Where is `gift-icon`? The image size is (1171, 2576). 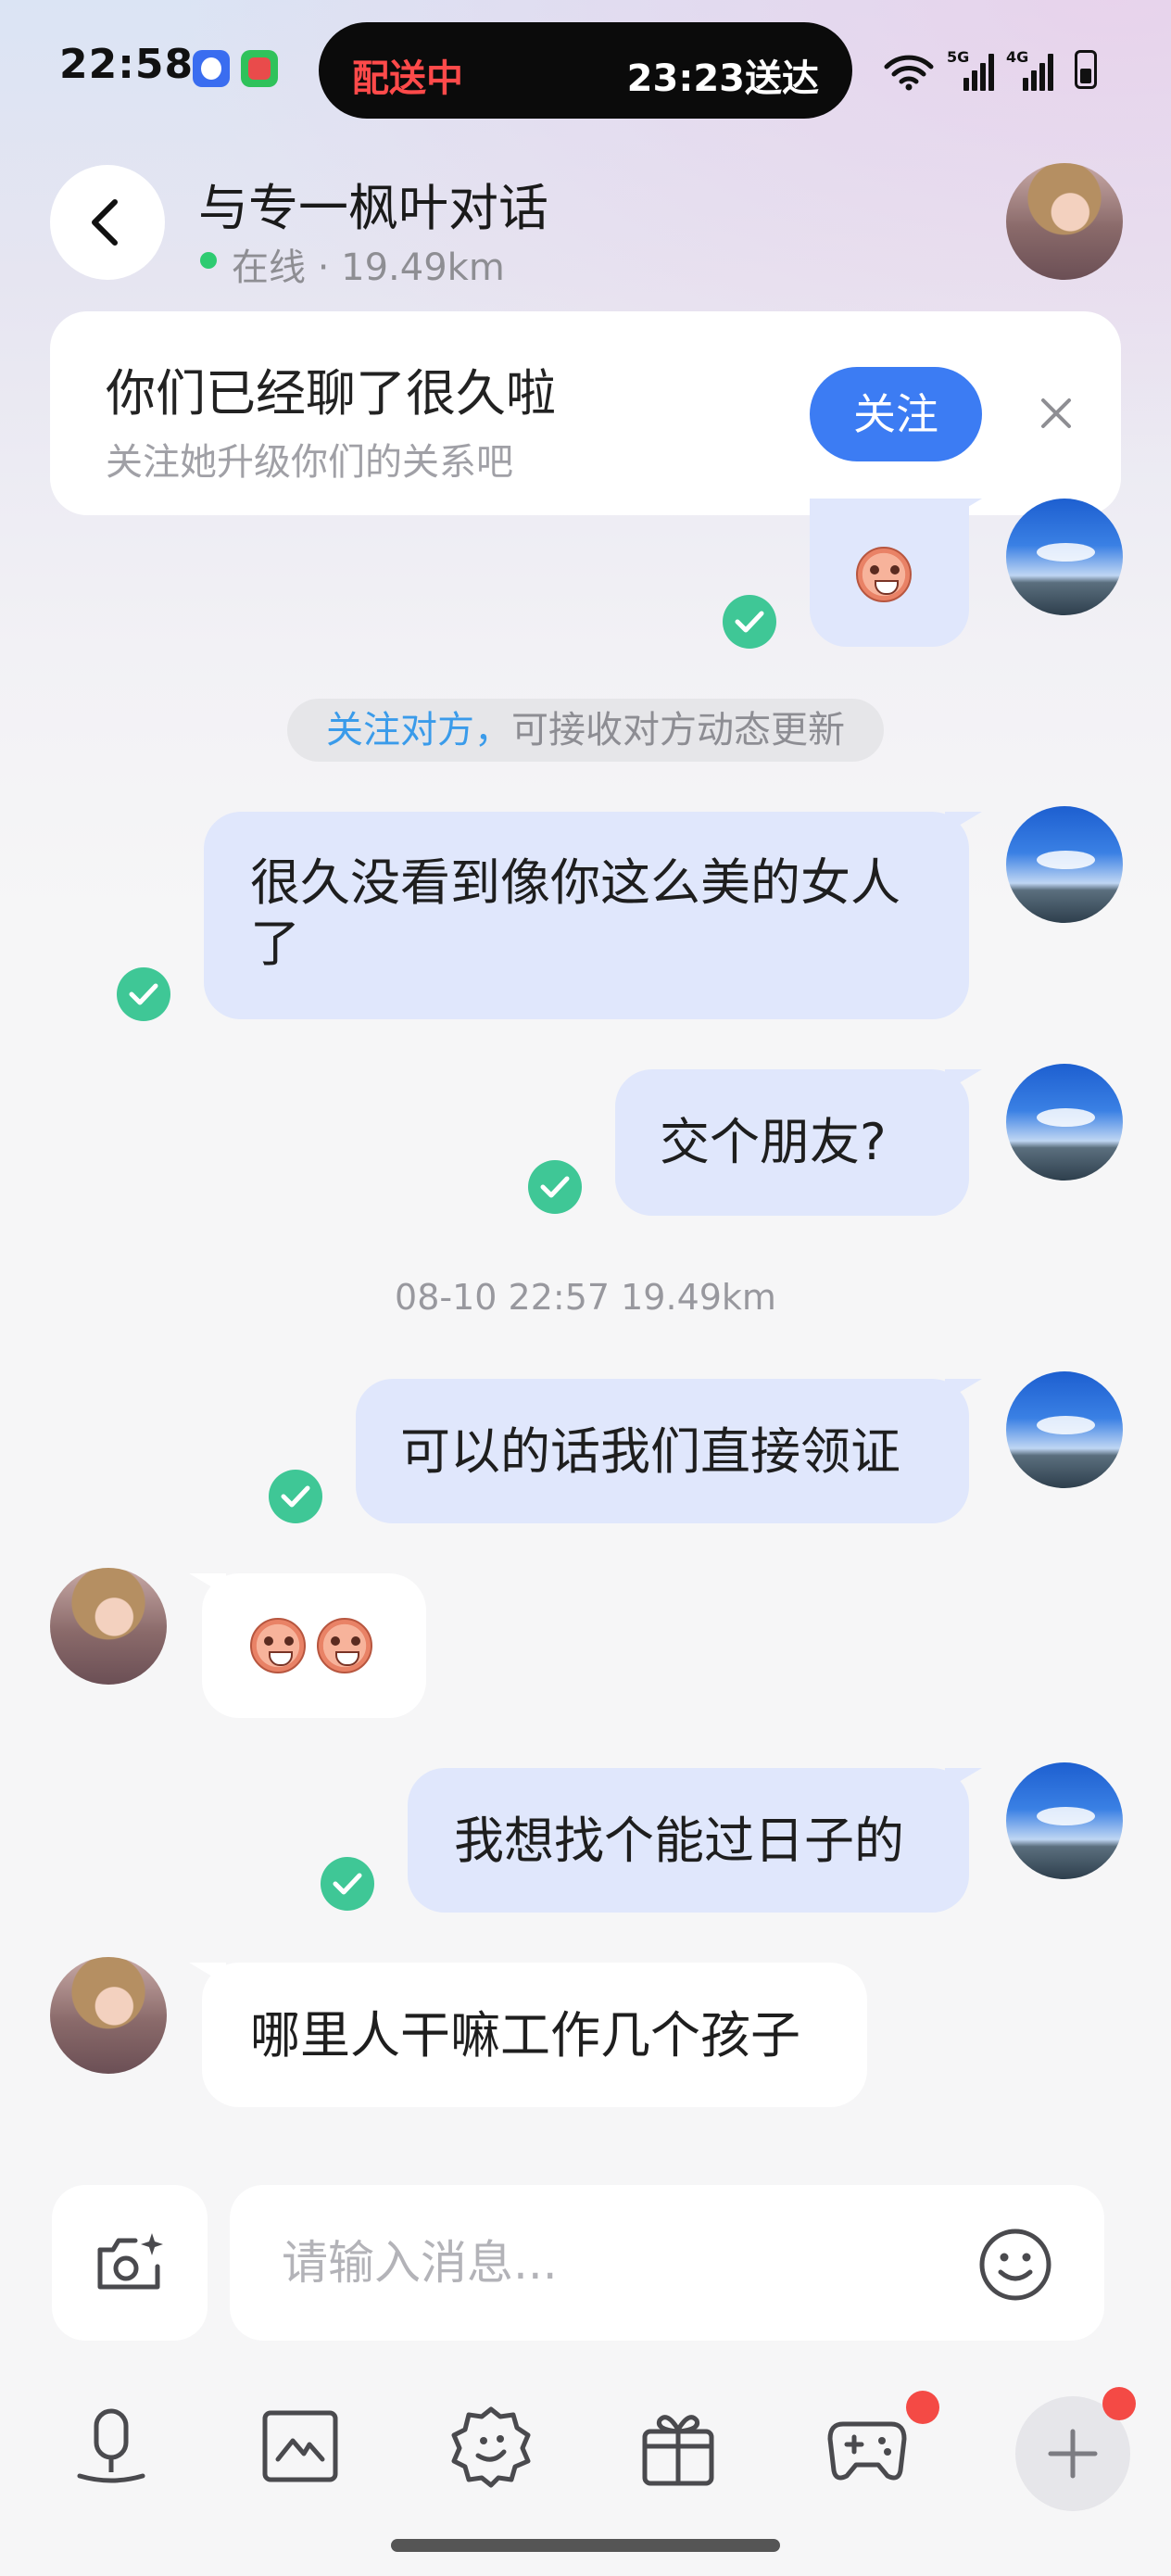
gift-icon is located at coordinates (678, 2446).